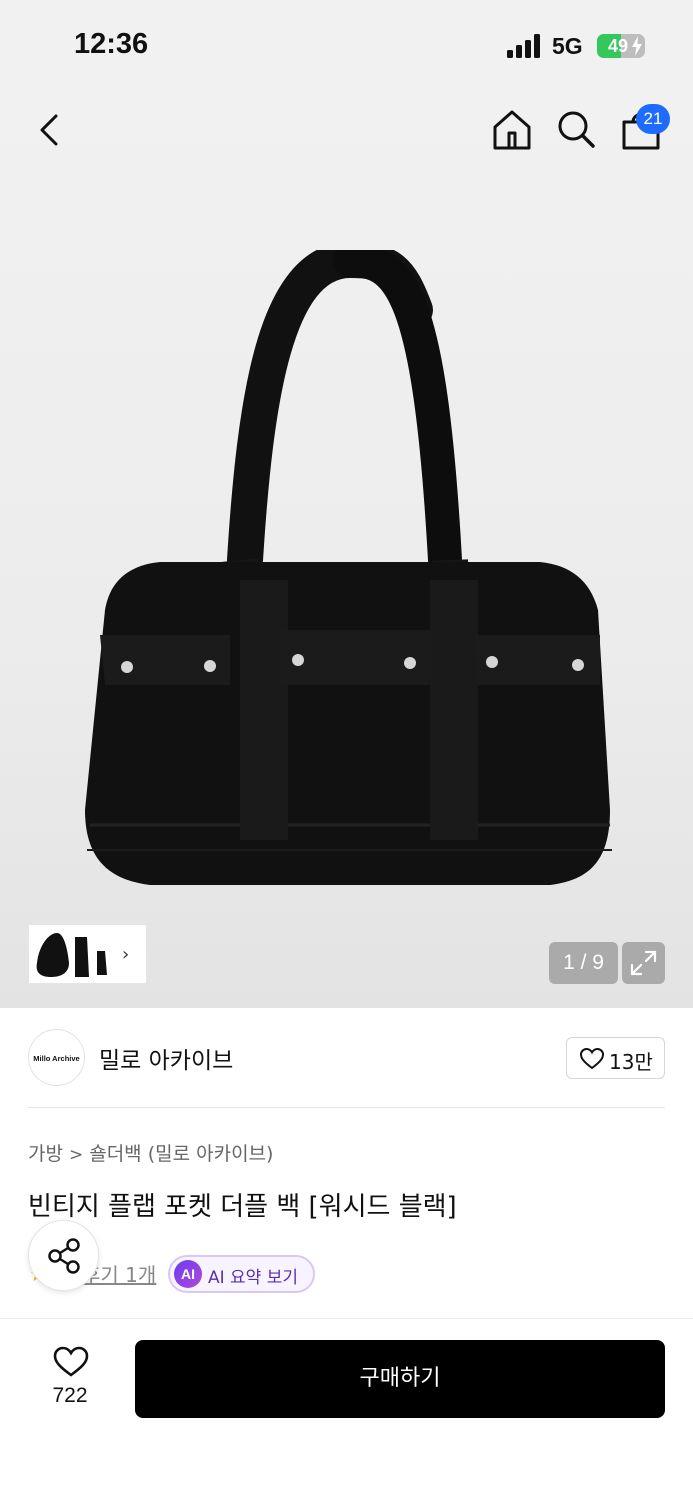 This screenshot has width=693, height=1500. Describe the element at coordinates (253, 1278) in the screenshot. I see `ai-summary-label: AI 요약 보기` at that location.